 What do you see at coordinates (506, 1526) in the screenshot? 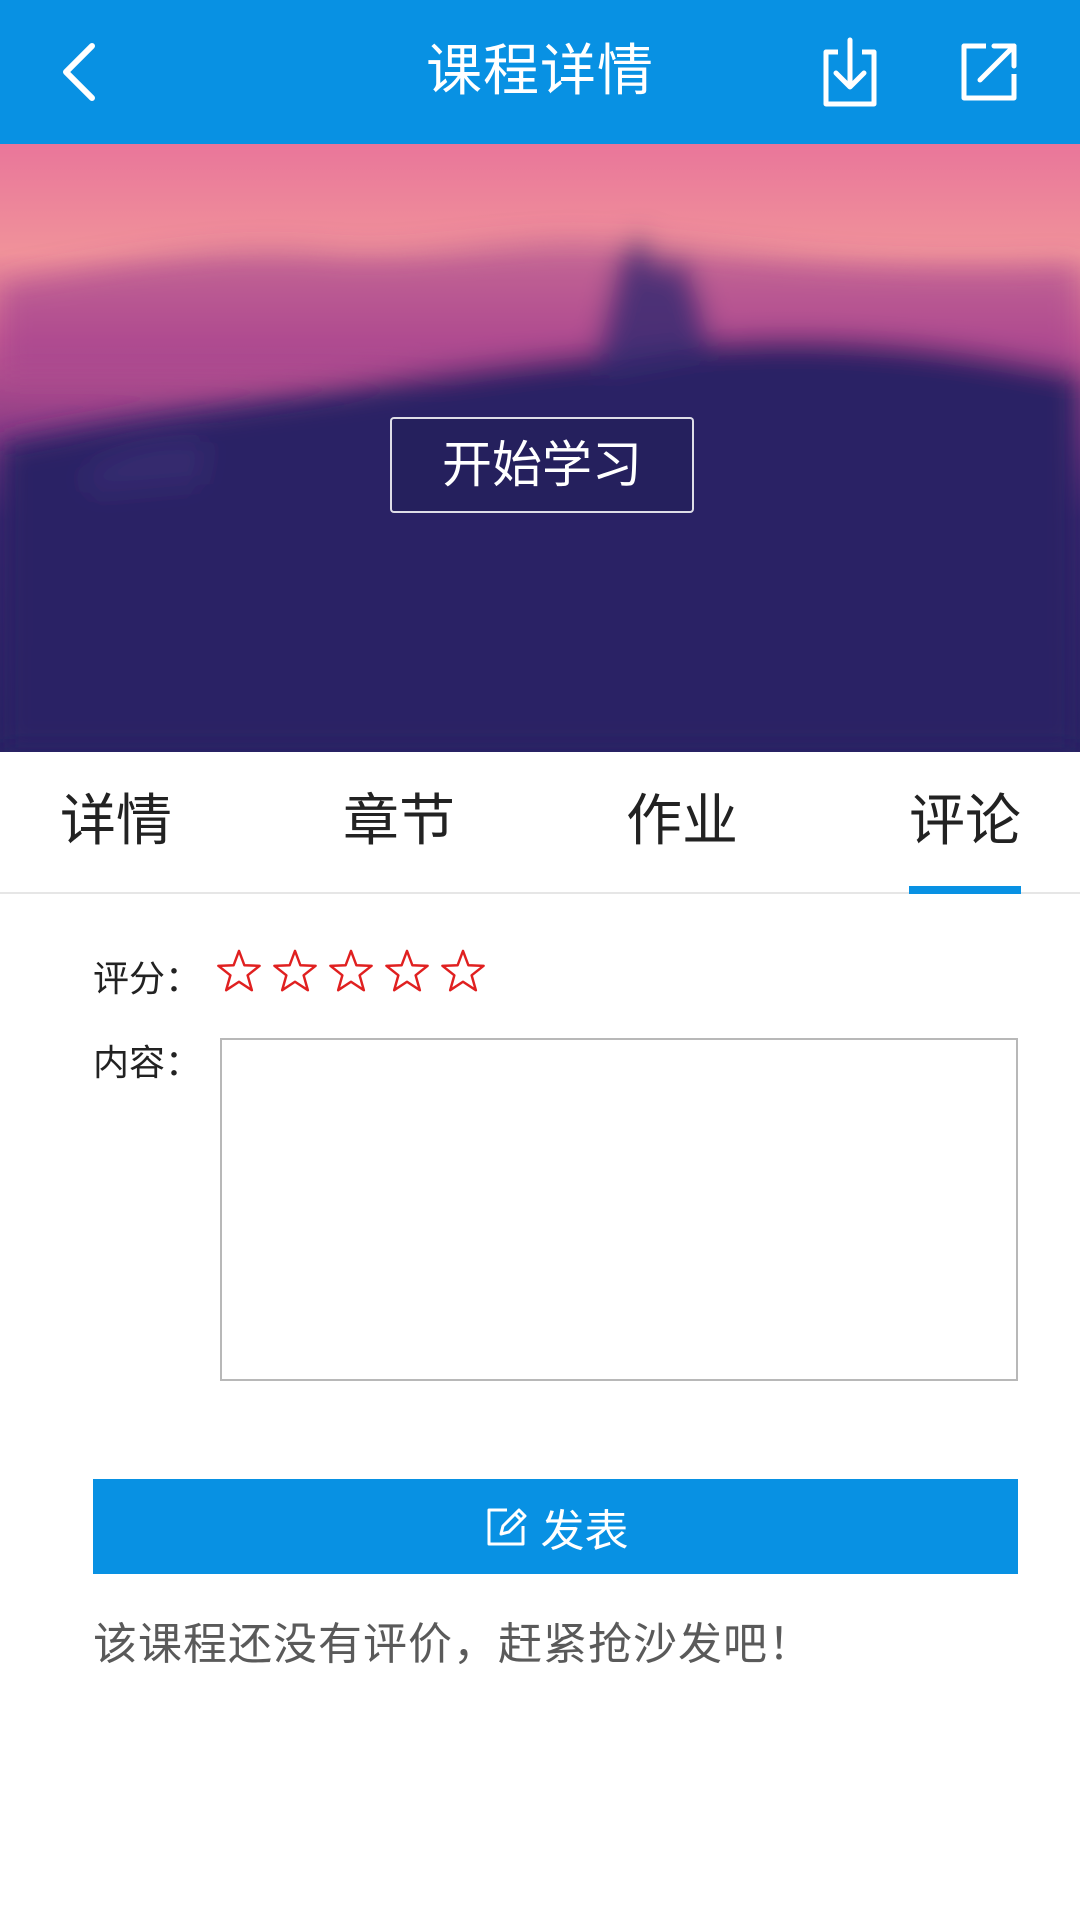
I see `edit-icon` at bounding box center [506, 1526].